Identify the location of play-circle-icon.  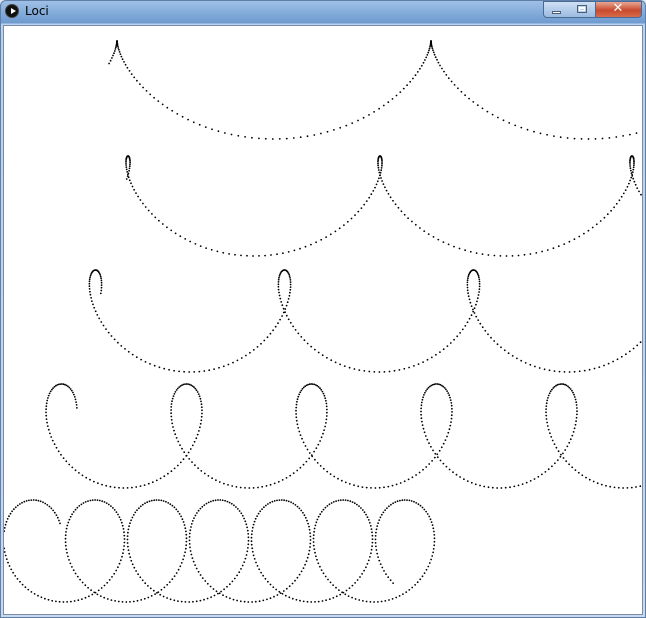
(12, 11).